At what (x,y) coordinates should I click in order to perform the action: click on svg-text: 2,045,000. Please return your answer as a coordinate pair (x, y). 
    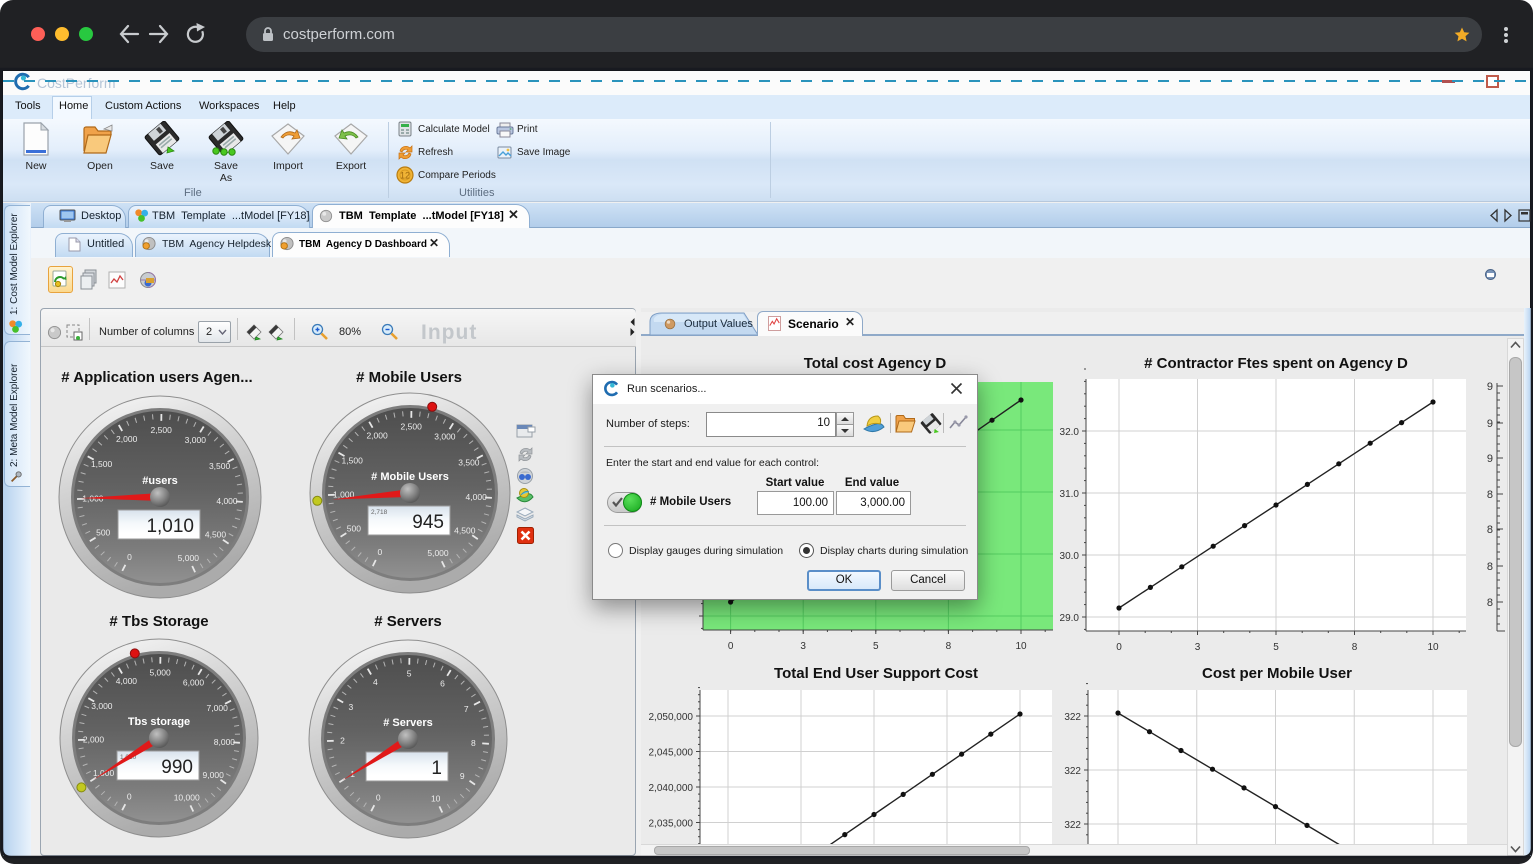
    Looking at the image, I should click on (671, 753).